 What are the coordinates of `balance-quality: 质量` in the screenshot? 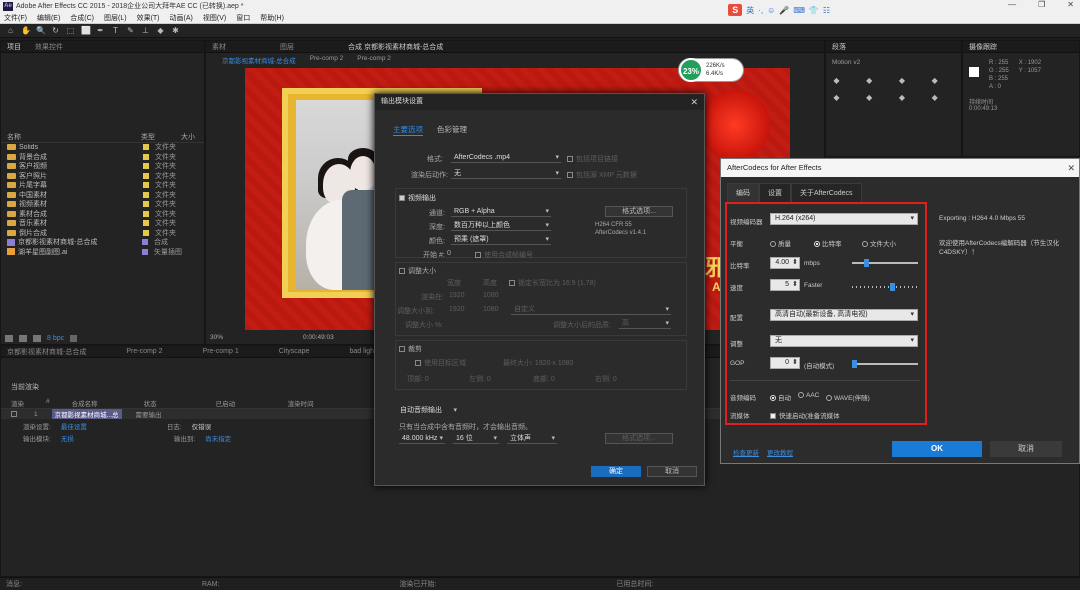 It's located at (780, 243).